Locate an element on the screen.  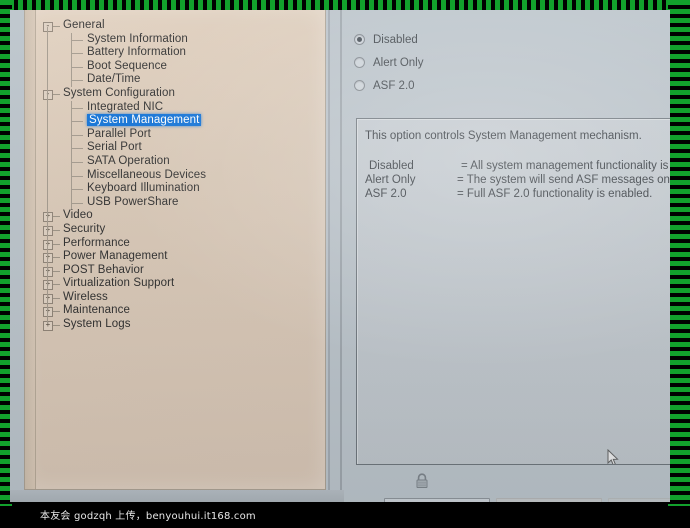
description-definition: = Full ASF 2.0 functionality is enabled. is located at coordinates (555, 194).